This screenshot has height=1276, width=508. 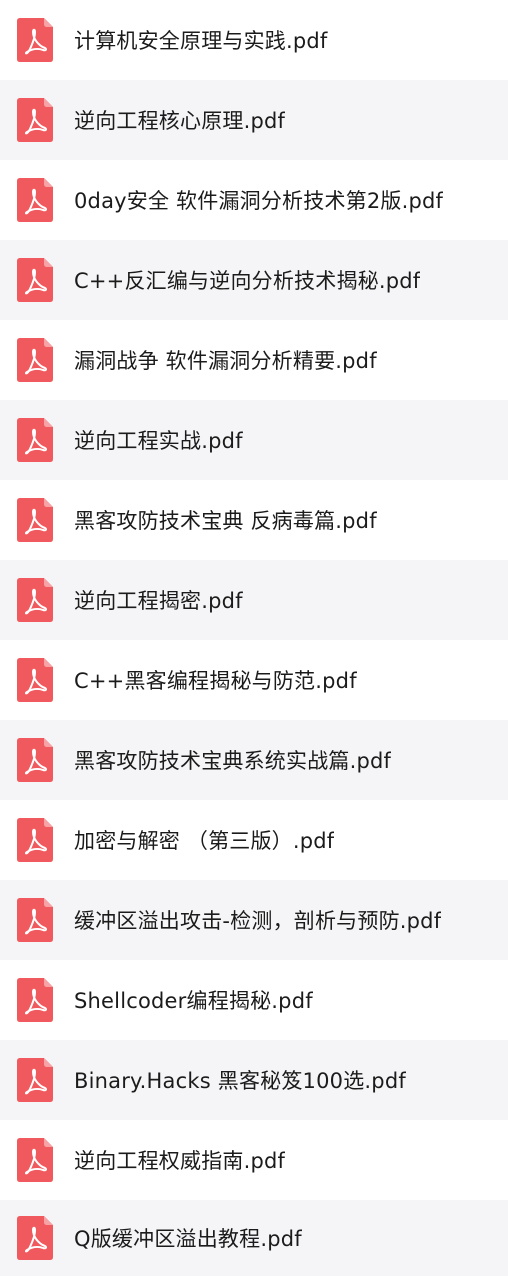 I want to click on file-name: 计算机安全原理与实践.pdf, so click(x=201, y=41).